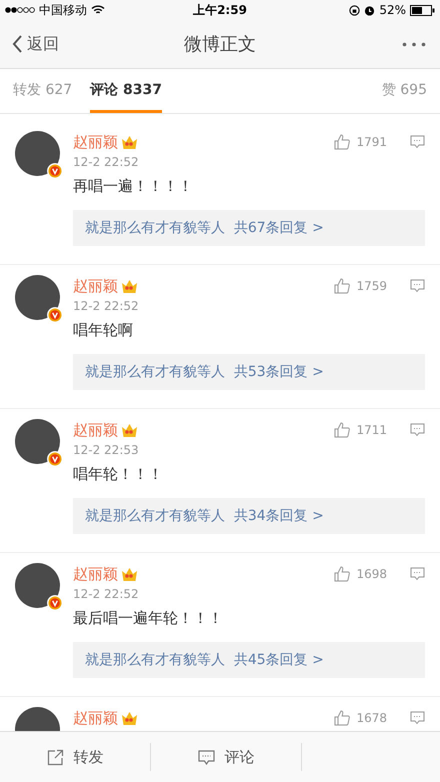 This screenshot has height=782, width=440. Describe the element at coordinates (370, 10) in the screenshot. I see `alarm-icon` at that location.